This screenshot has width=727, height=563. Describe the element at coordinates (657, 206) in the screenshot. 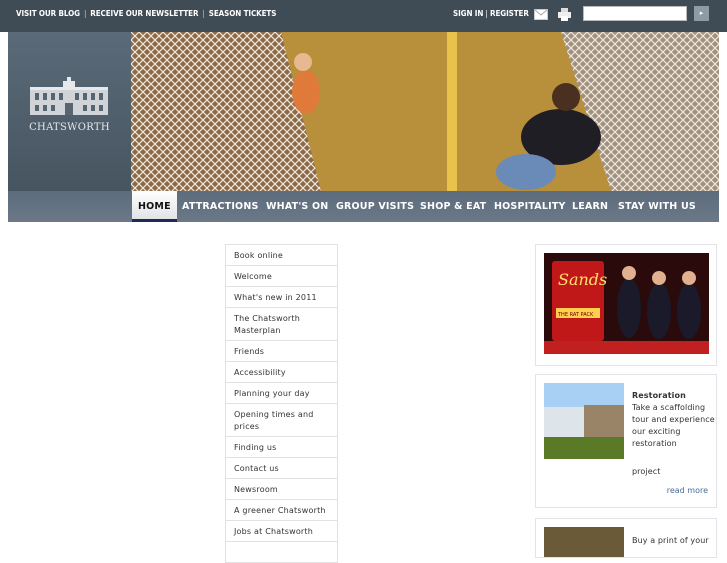

I see `nav-stay-with-us: STAY WITH US` at that location.